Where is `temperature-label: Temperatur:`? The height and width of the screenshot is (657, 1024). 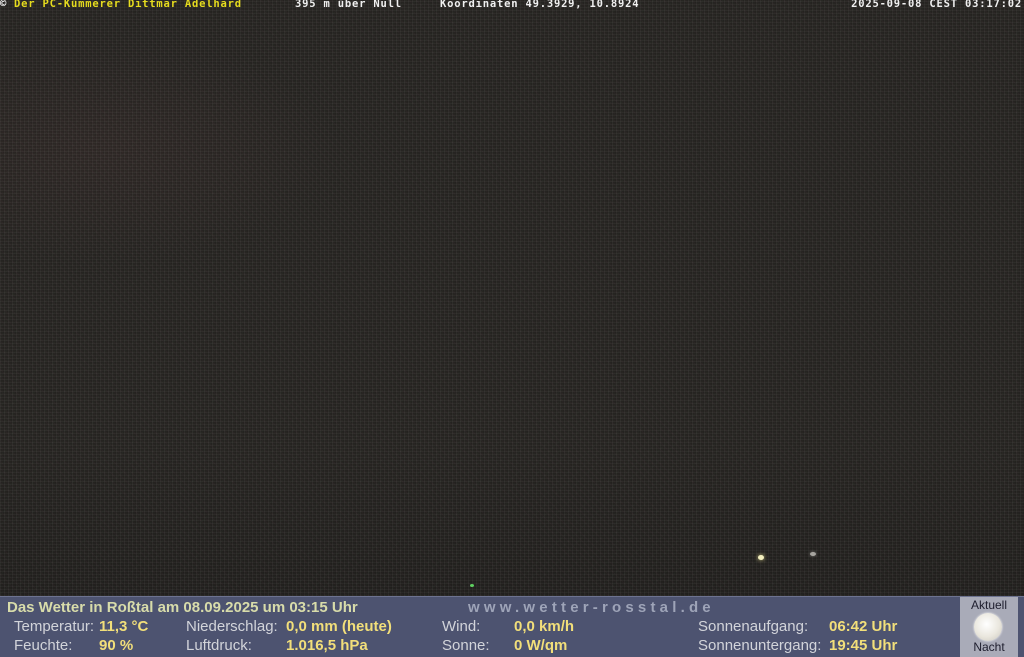 temperature-label: Temperatur: is located at coordinates (54, 626).